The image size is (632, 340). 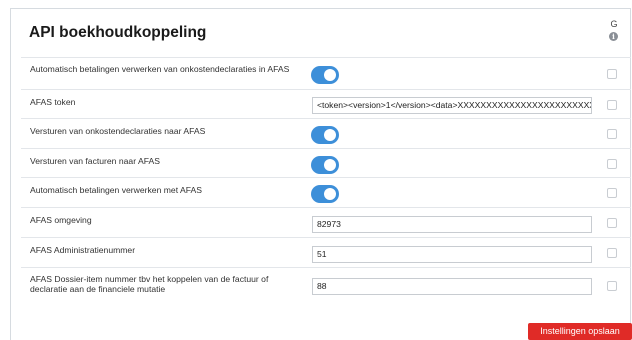 I want to click on setting-row-send-invoices: Versturen van facturen naar AFAS, so click(x=326, y=162).